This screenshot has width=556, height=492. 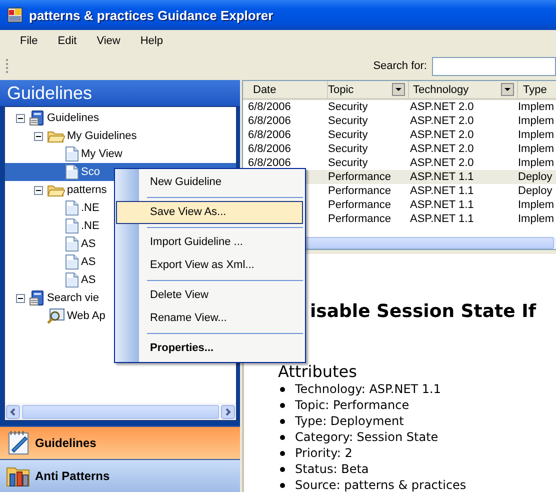 I want to click on attribute-text: Technology: ASP.NET 1.1, so click(x=368, y=389).